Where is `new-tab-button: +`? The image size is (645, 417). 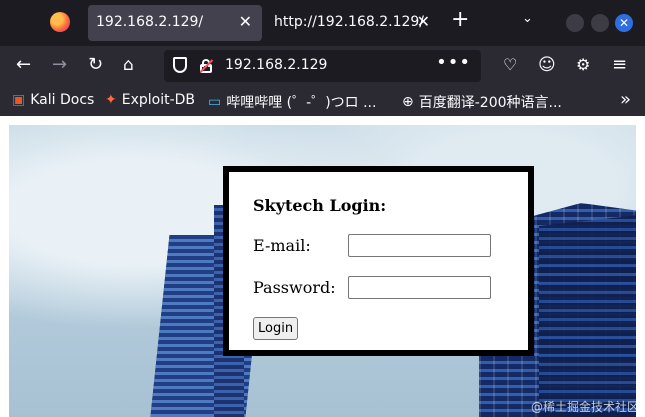 new-tab-button: + is located at coordinates (460, 20).